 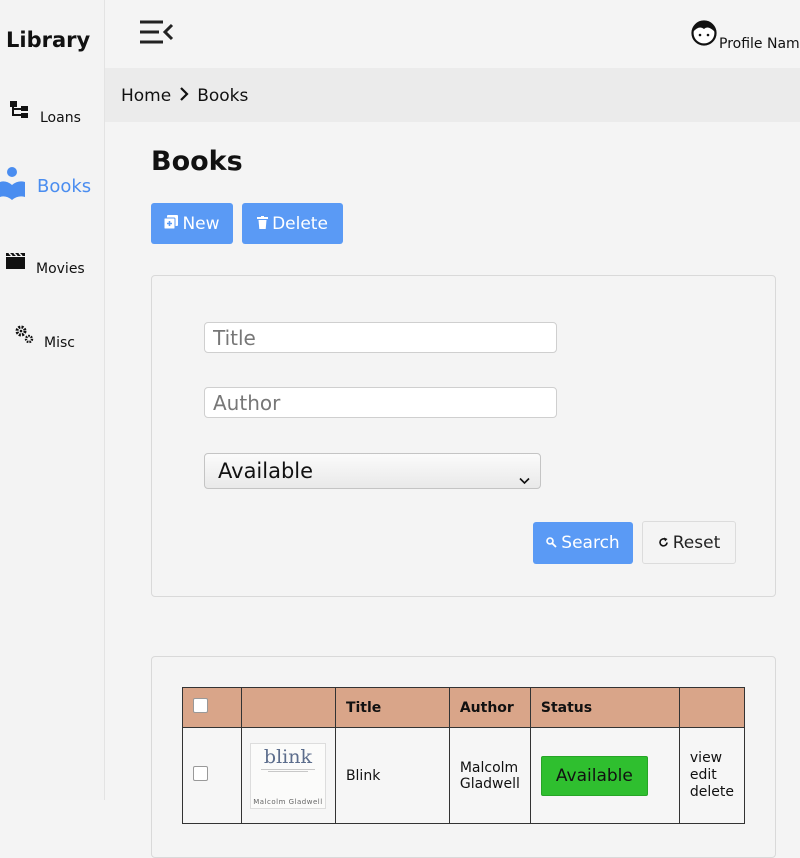 I want to click on profile-menu: Profile Name, so click(x=745, y=36).